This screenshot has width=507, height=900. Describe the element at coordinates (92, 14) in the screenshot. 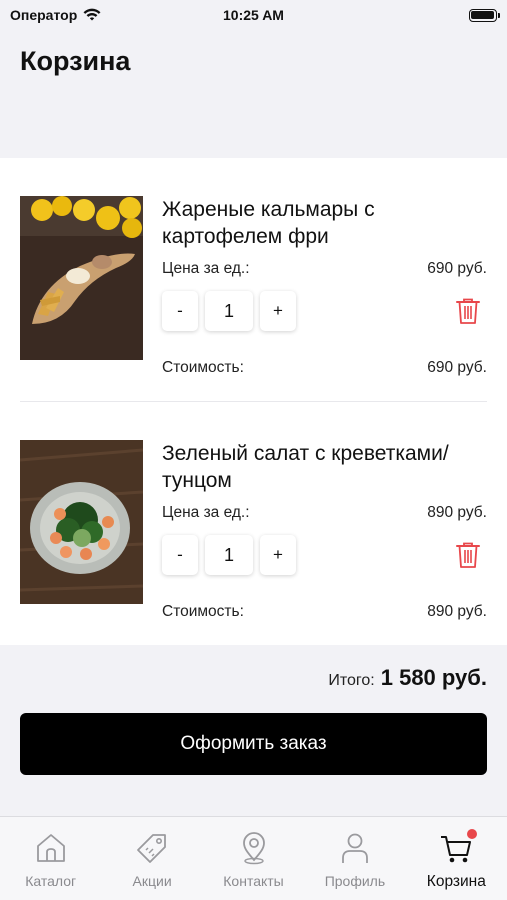

I see `wifi-icon` at that location.